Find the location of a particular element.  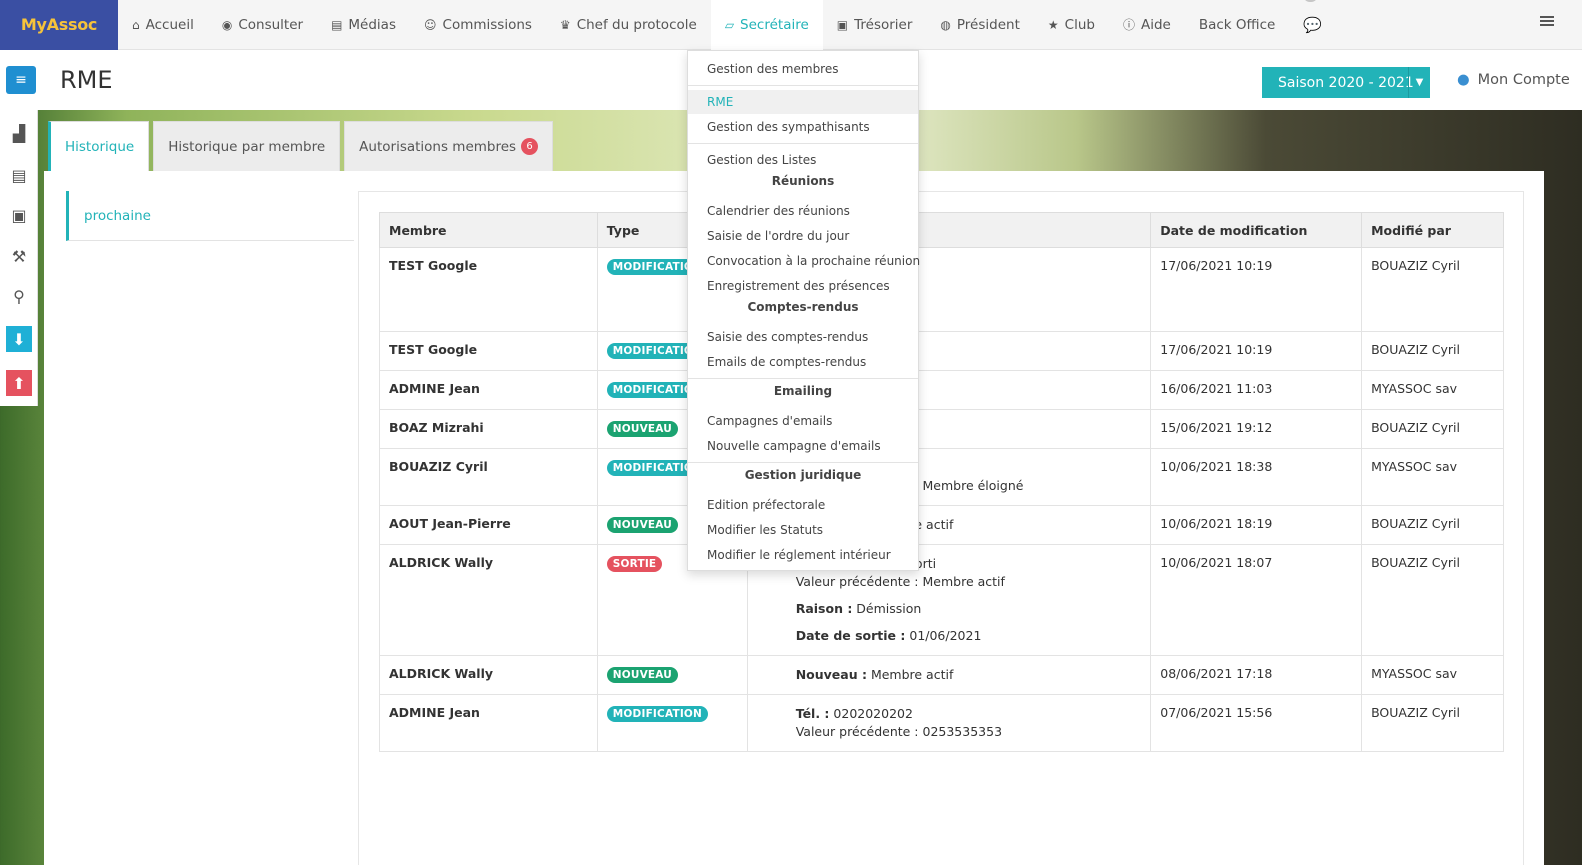

menu-item-gestion-des-listes: Gestion des Listes is located at coordinates (803, 160).